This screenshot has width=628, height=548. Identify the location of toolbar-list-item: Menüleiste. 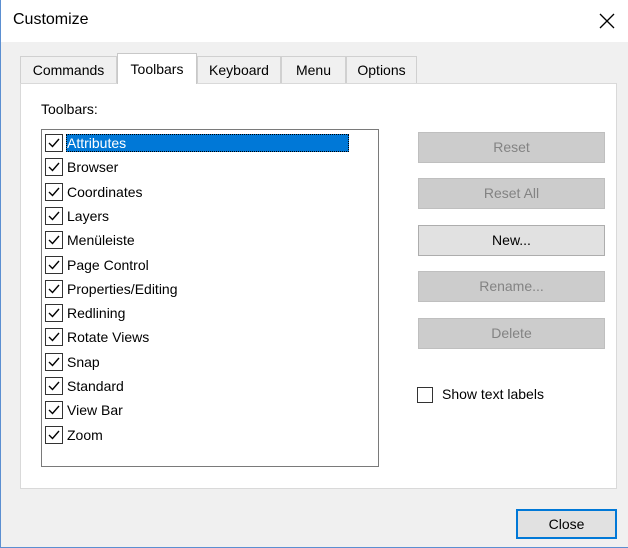
(210, 240).